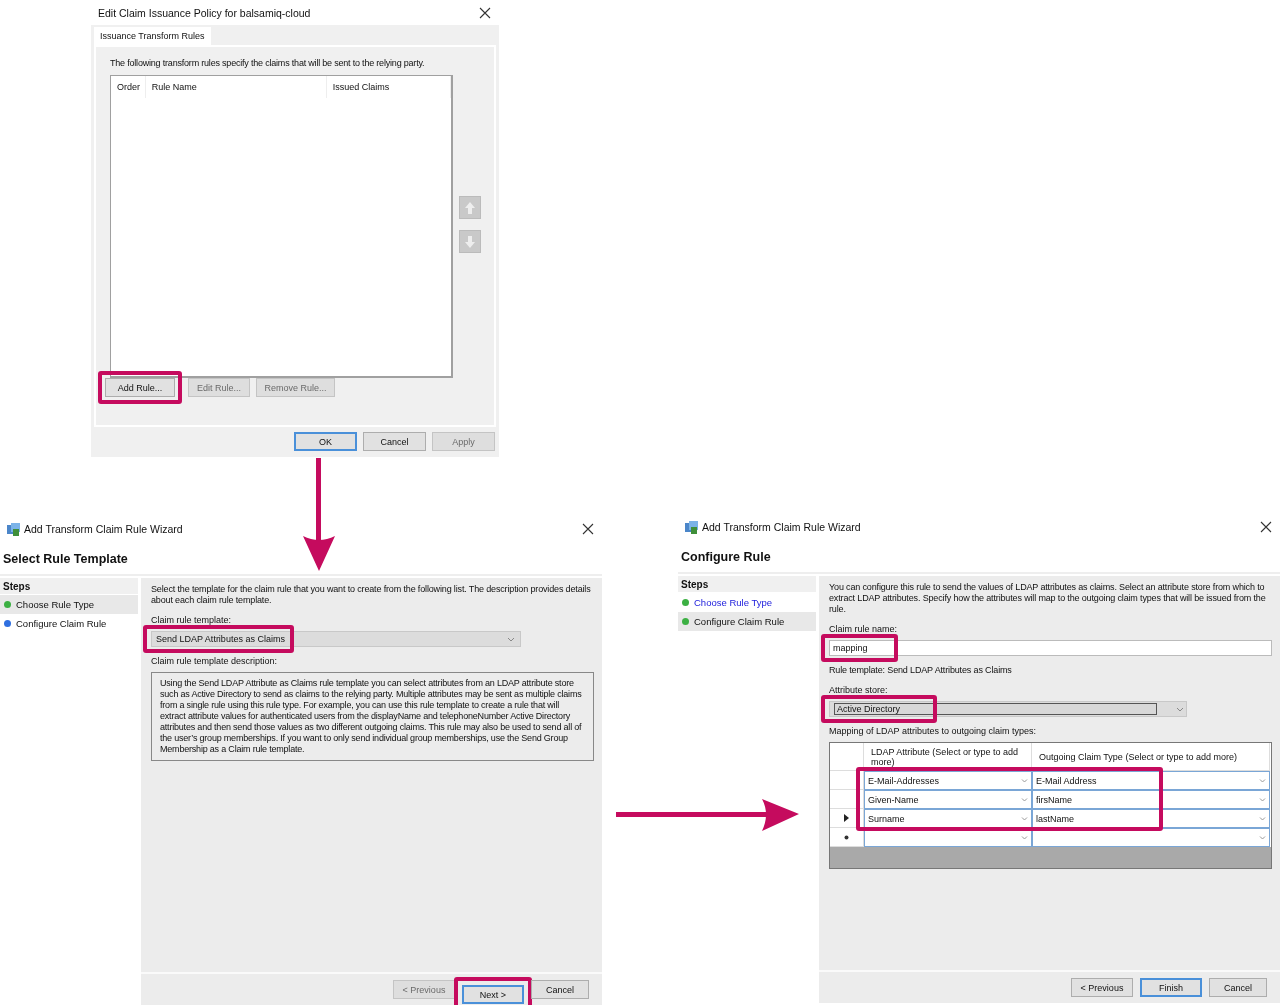 The height and width of the screenshot is (1005, 1280). What do you see at coordinates (1048, 598) in the screenshot?
I see `instruction-text: You can configure this rule to send the values of LDAP attributes as claims. Select an attribute store from which to extract LDAP attributes. Specify how the attributes will map to the outgoing claim types that will be issued from the rule.` at bounding box center [1048, 598].